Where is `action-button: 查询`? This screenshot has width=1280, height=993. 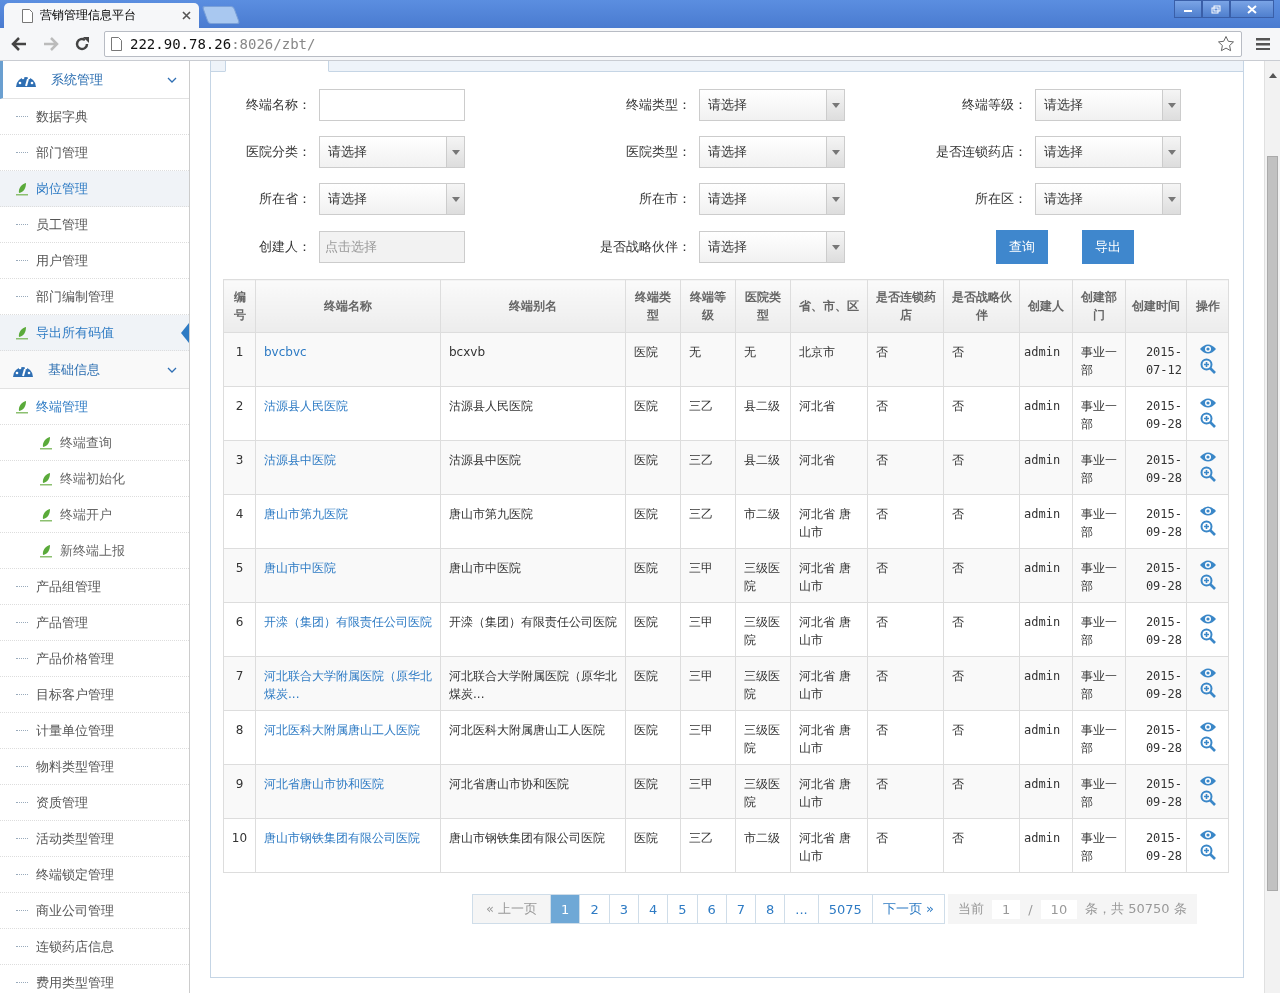
action-button: 查询 is located at coordinates (1022, 247).